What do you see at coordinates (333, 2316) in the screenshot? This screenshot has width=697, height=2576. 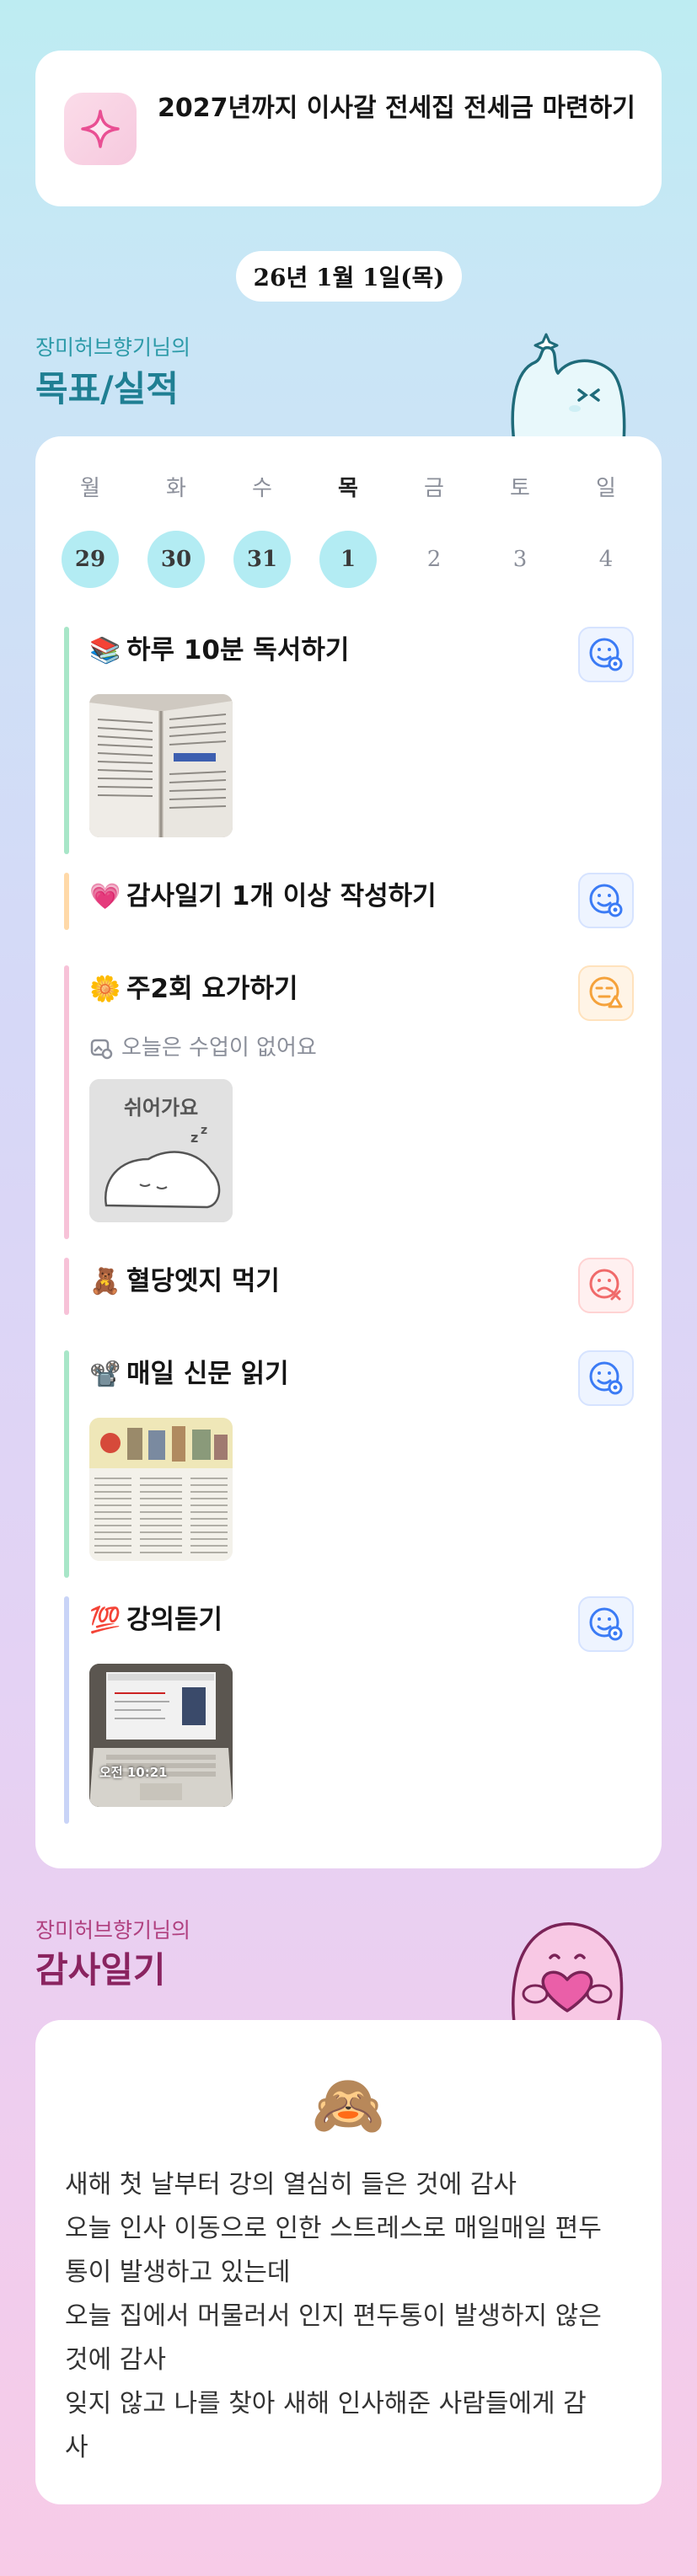 I see `gratitude-line: 오늘 집에서 머물러서 인지 편두통이 발생하지 않은` at bounding box center [333, 2316].